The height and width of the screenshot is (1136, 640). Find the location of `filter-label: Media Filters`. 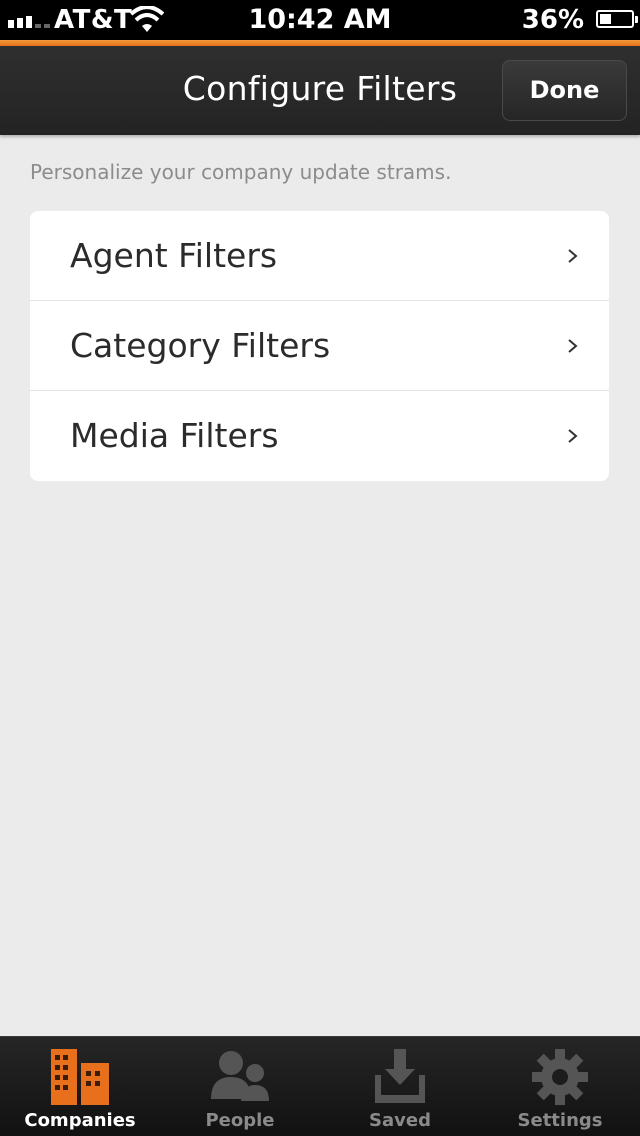

filter-label: Media Filters is located at coordinates (174, 435).